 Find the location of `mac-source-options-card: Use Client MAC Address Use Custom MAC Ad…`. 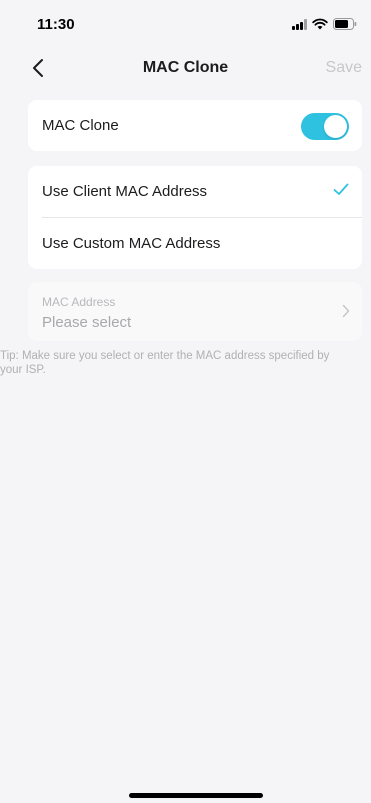

mac-source-options-card: Use Client MAC Address Use Custom MAC Ad… is located at coordinates (195, 217).